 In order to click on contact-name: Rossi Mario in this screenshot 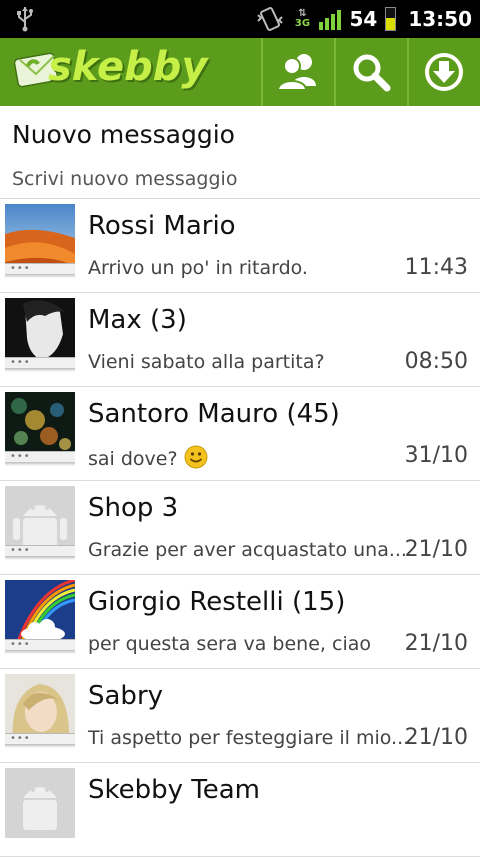, I will do `click(162, 226)`.